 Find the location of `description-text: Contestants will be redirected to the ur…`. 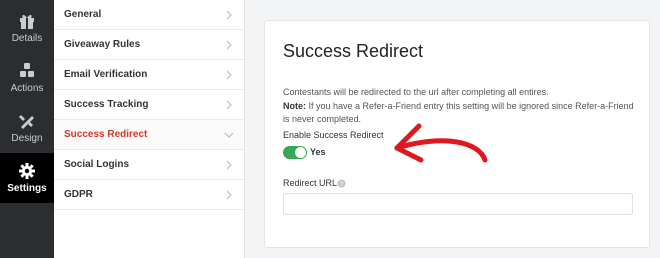

description-text: Contestants will be redirected to the ur… is located at coordinates (416, 92).